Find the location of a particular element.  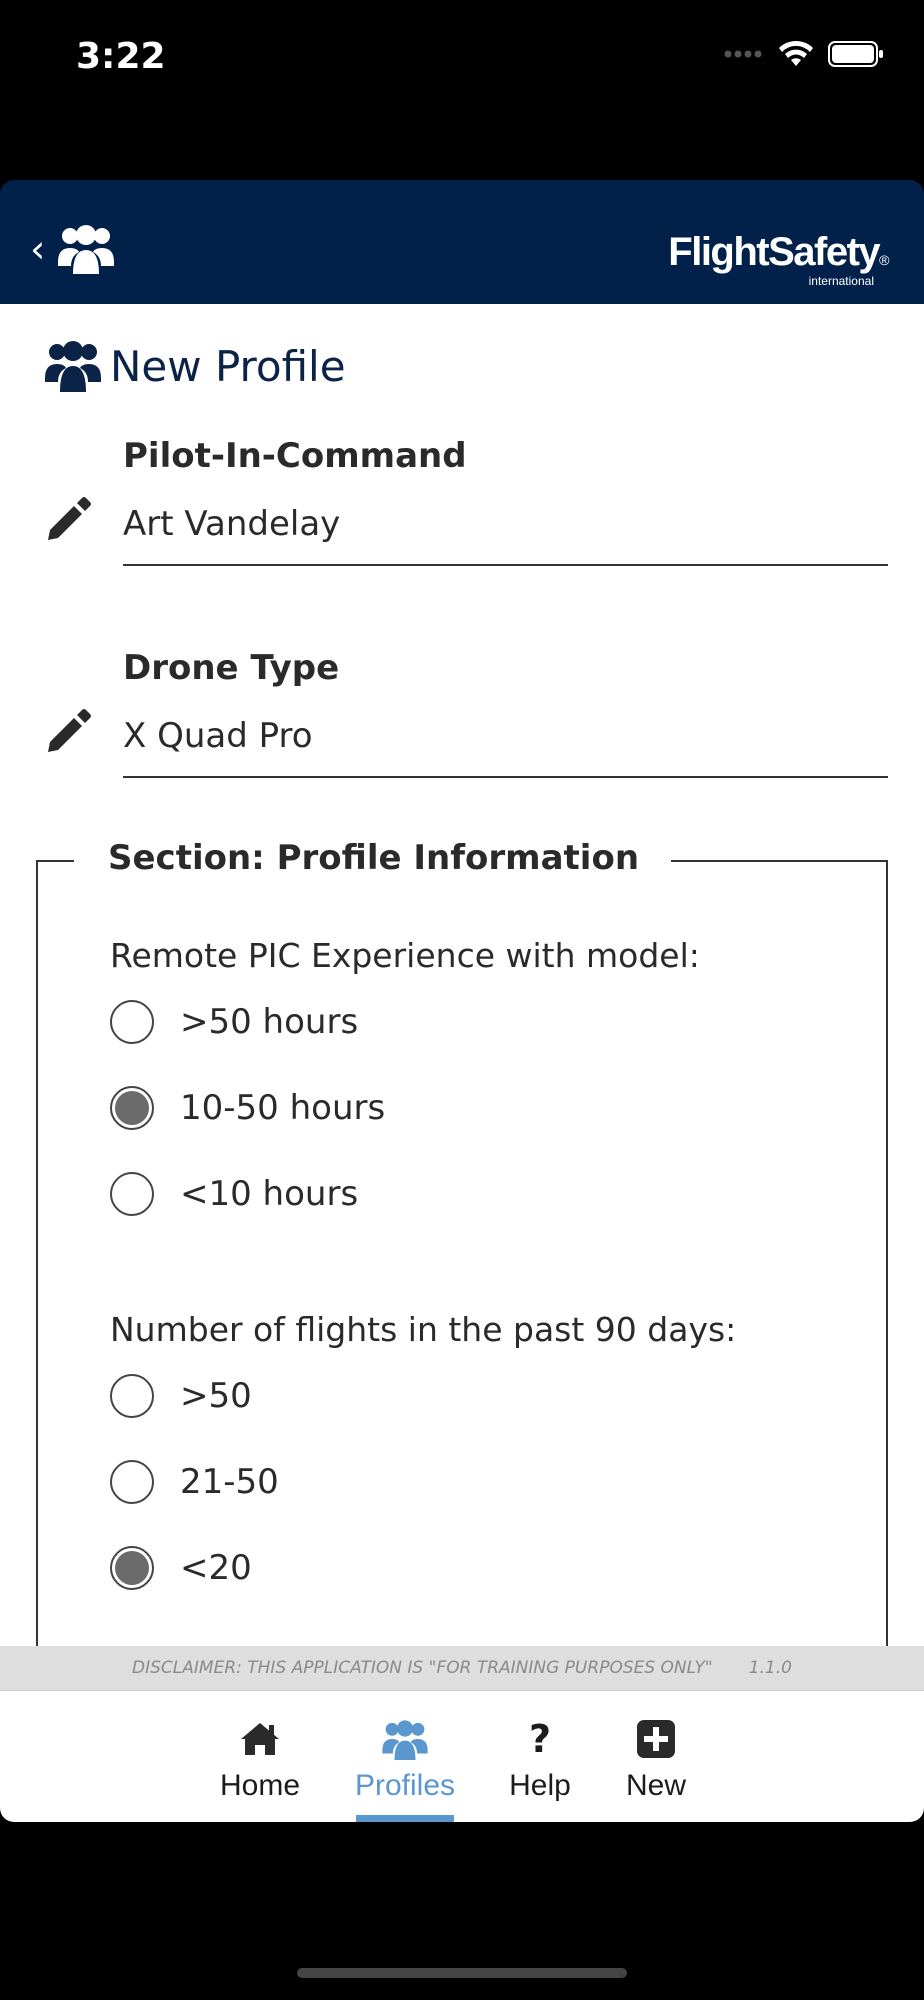

radio-label: <10 hours is located at coordinates (269, 1194).